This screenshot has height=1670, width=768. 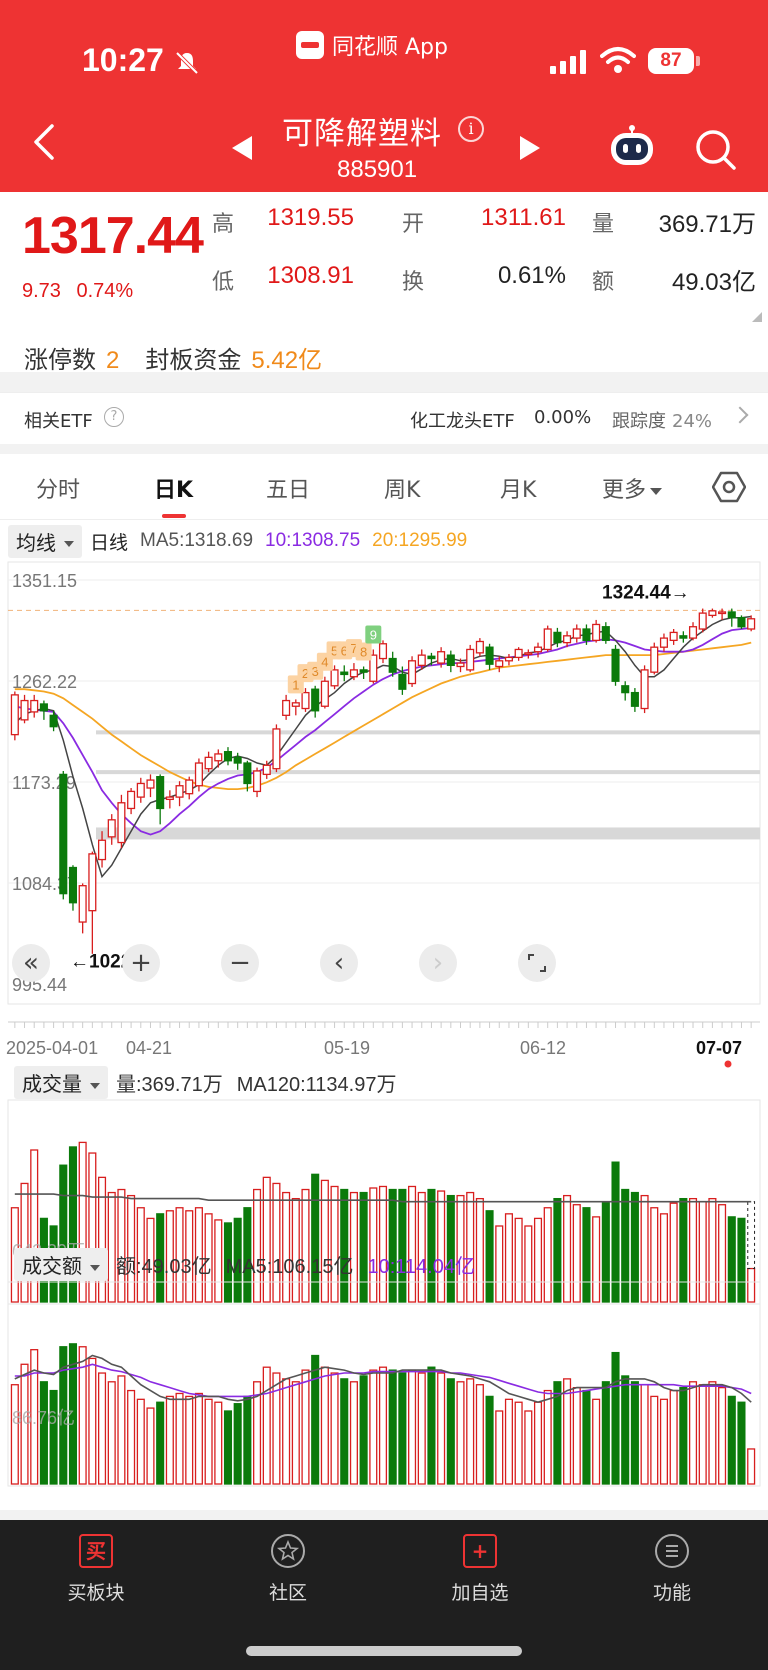 What do you see at coordinates (44, 581) in the screenshot?
I see `y-tick-label: 1351.15` at bounding box center [44, 581].